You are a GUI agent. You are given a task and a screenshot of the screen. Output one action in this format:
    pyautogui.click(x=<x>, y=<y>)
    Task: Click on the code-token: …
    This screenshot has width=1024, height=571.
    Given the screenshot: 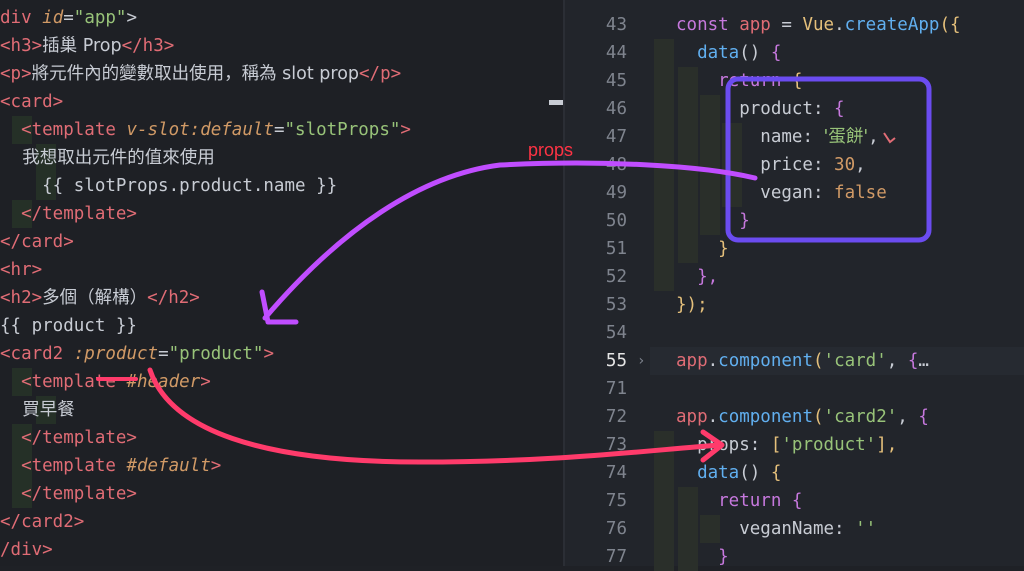 What is the action you would take?
    pyautogui.click(x=923, y=361)
    